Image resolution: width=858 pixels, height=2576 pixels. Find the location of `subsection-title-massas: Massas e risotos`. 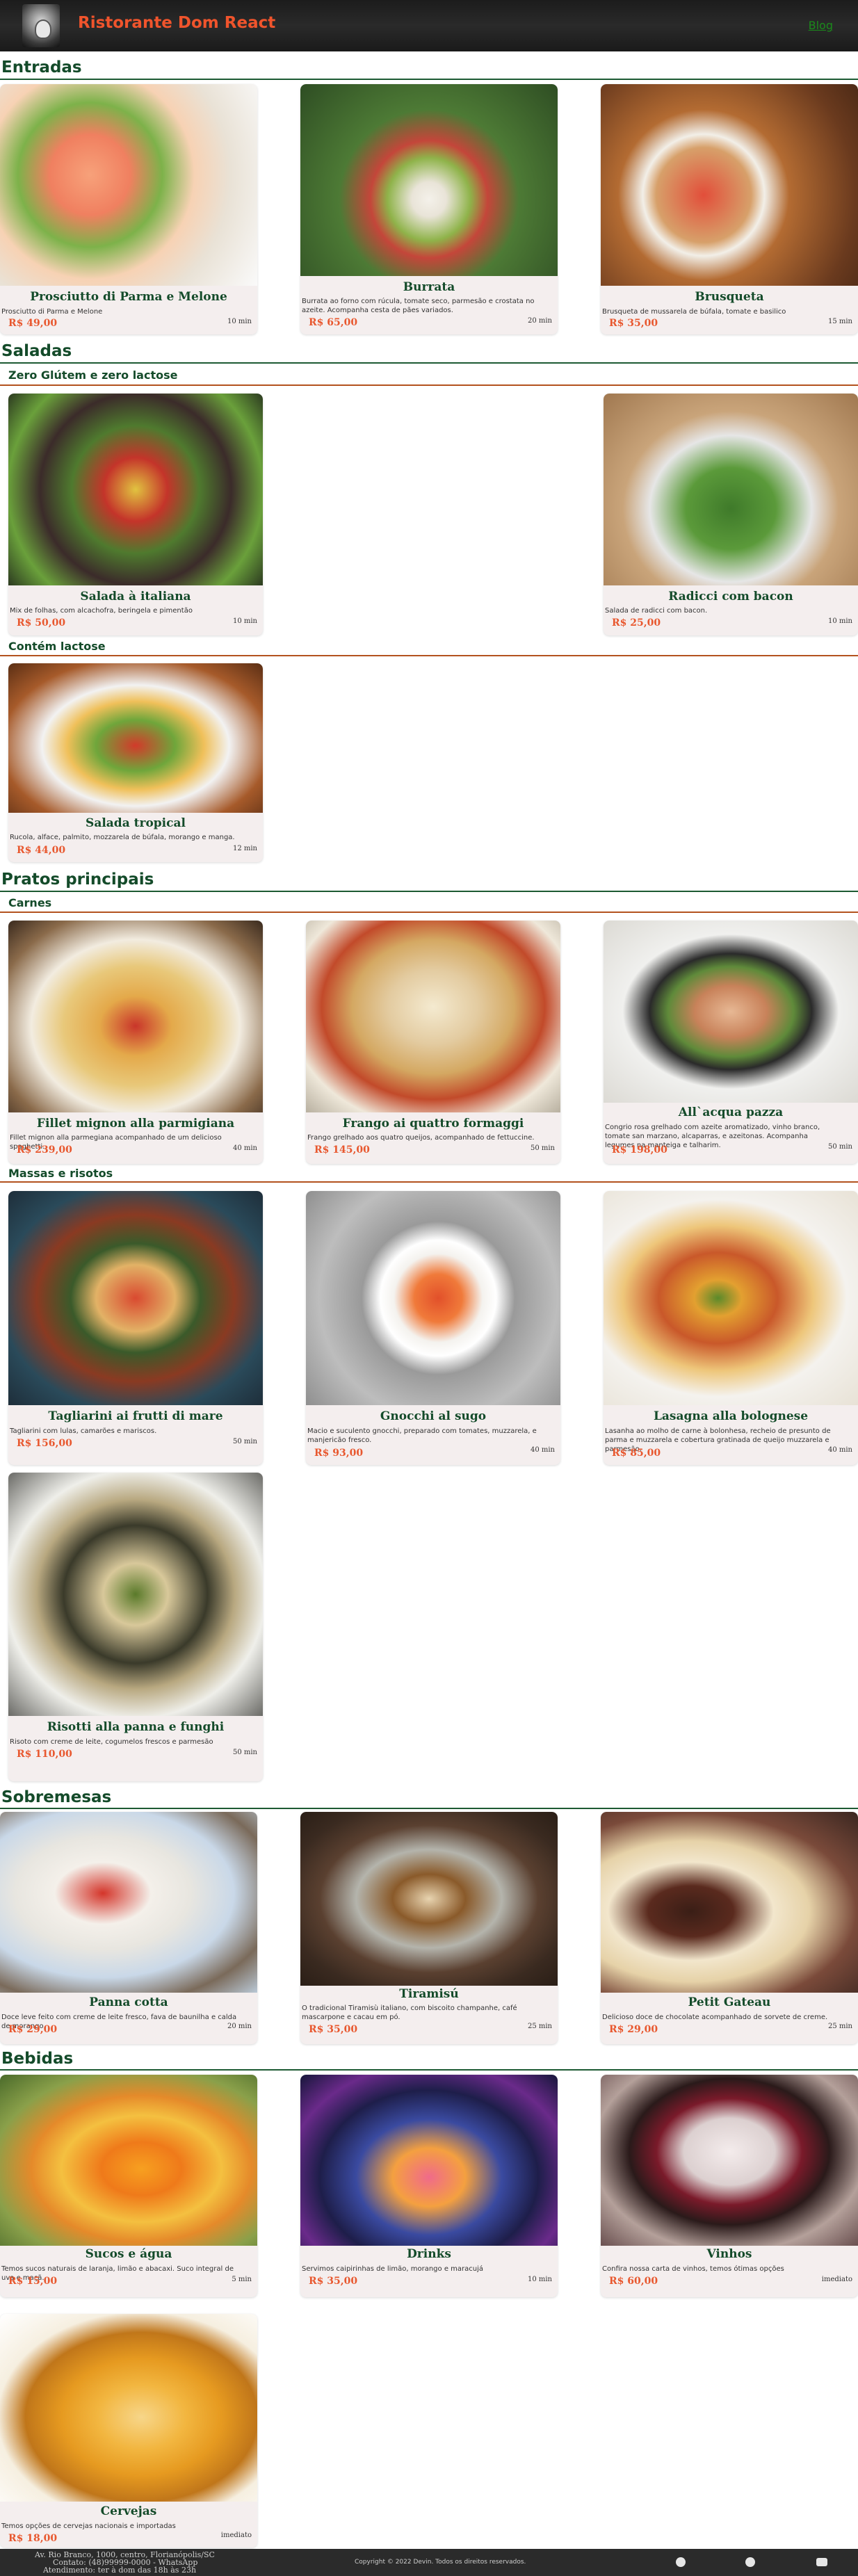

subsection-title-massas: Massas e risotos is located at coordinates (60, 1173).